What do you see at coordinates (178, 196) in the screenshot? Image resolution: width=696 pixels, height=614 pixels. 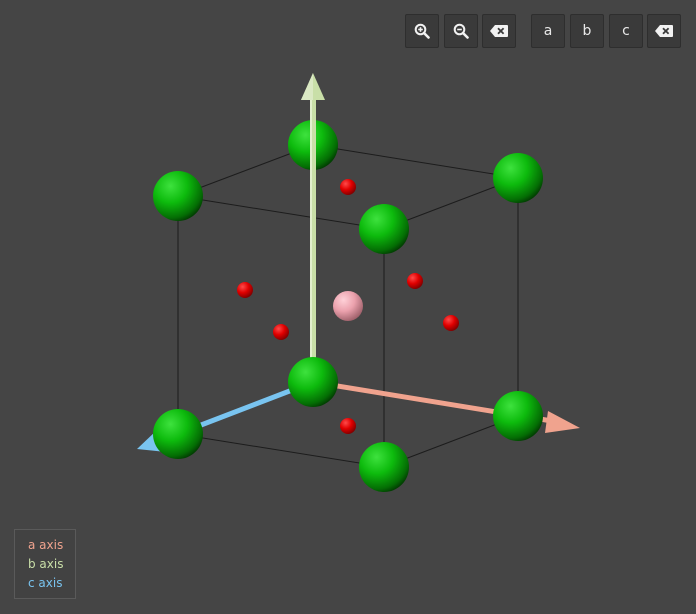 I see `atom-corner-top-left` at bounding box center [178, 196].